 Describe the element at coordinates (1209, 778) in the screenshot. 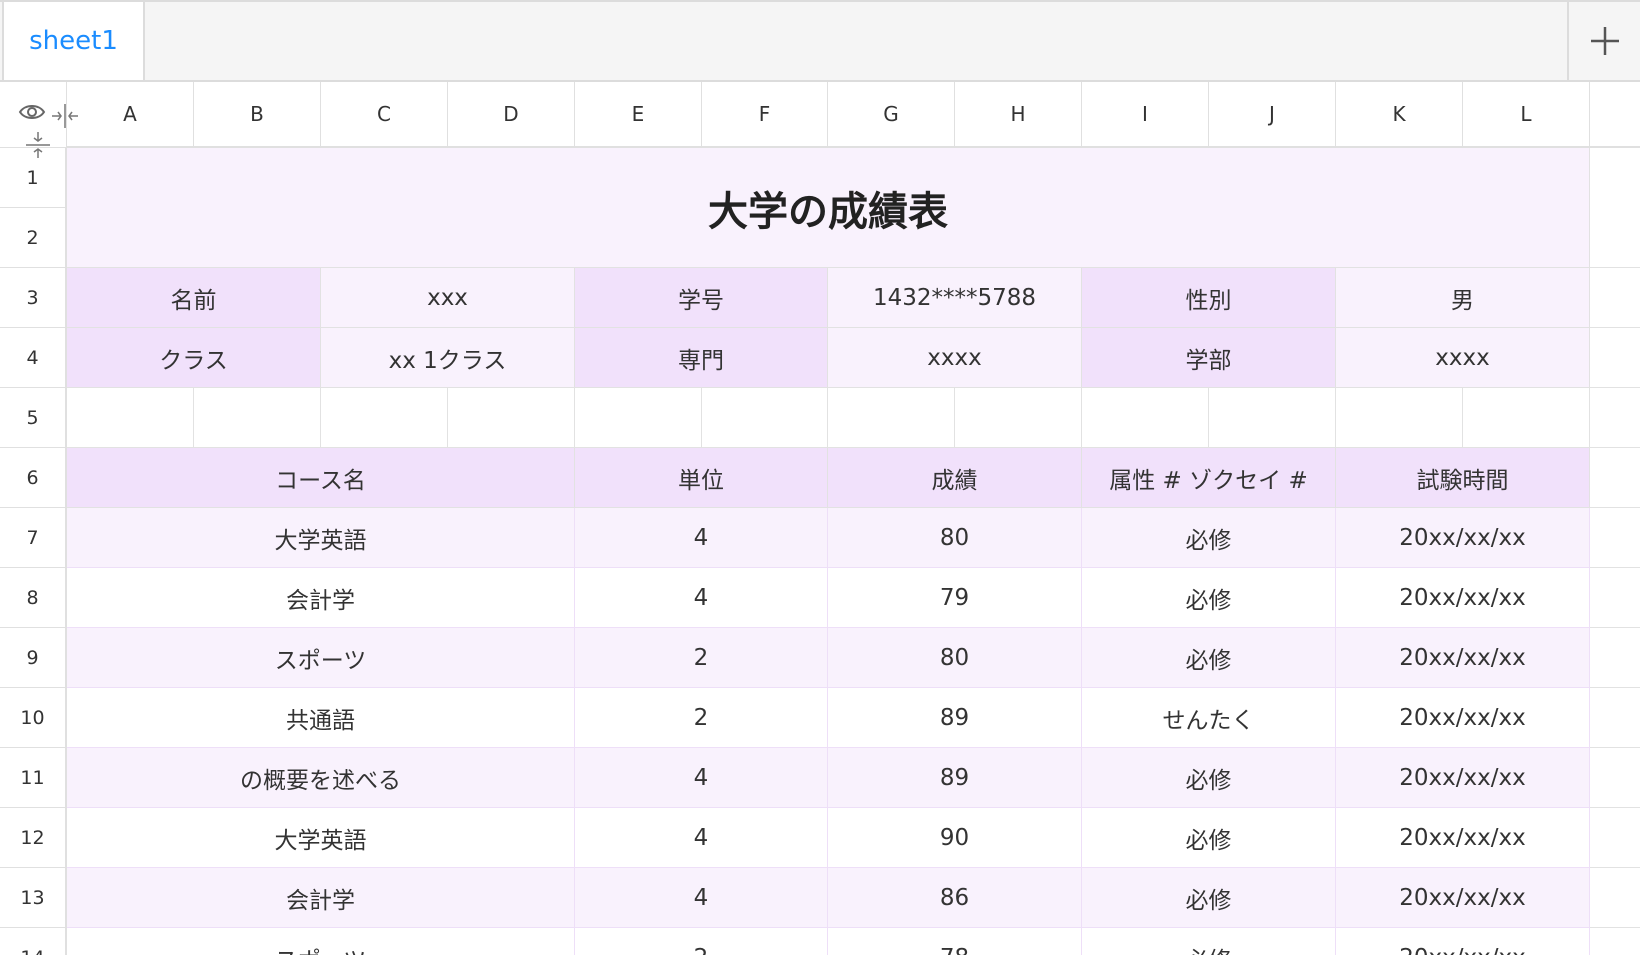

I see `table-row-5-attribute: 必修` at that location.